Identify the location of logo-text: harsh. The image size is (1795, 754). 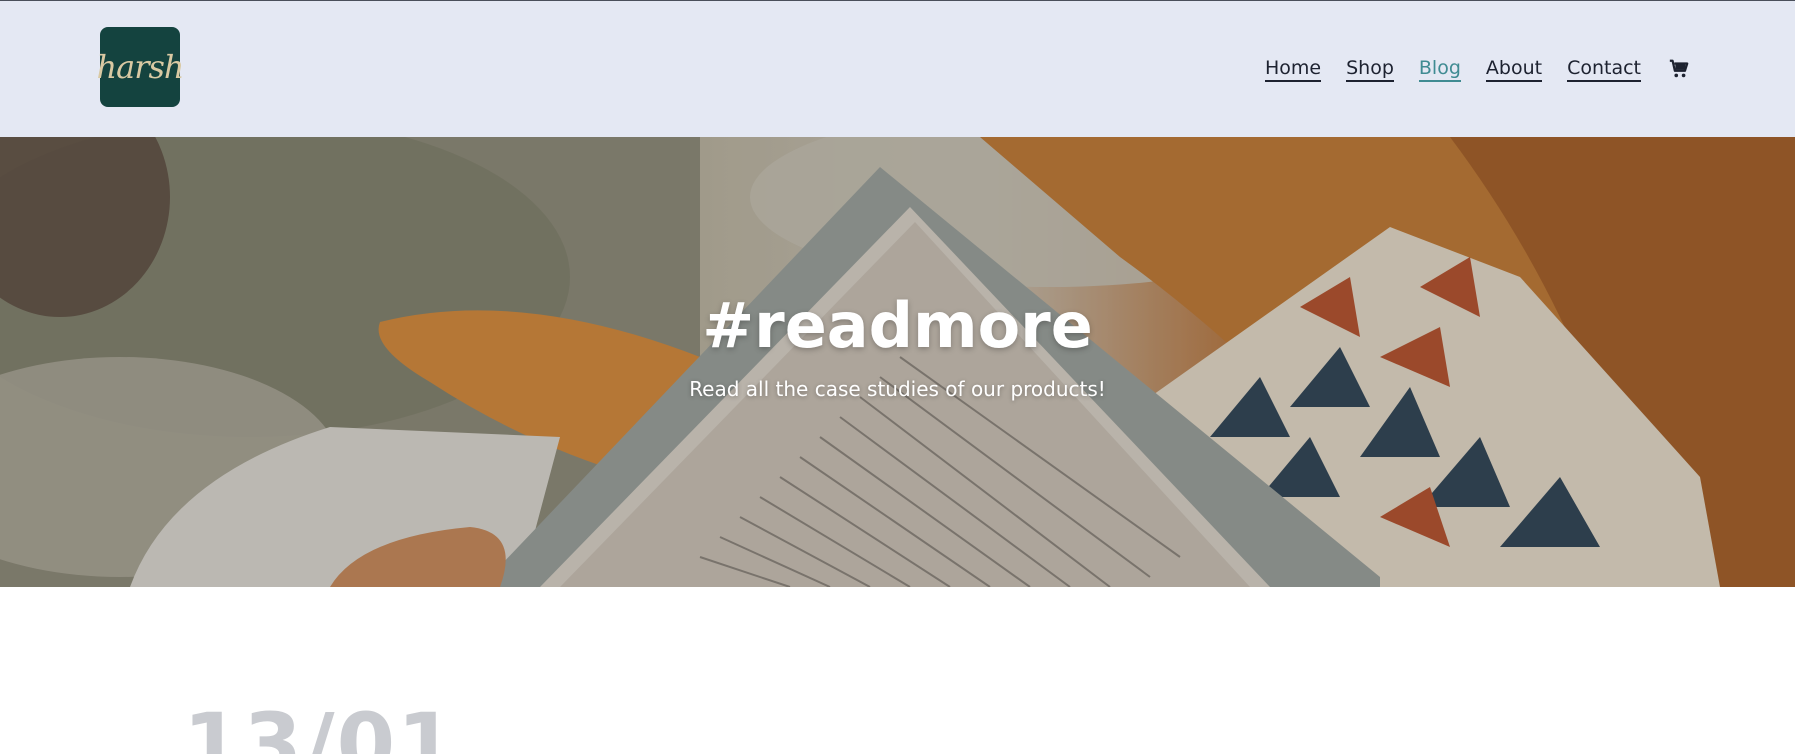
(140, 67).